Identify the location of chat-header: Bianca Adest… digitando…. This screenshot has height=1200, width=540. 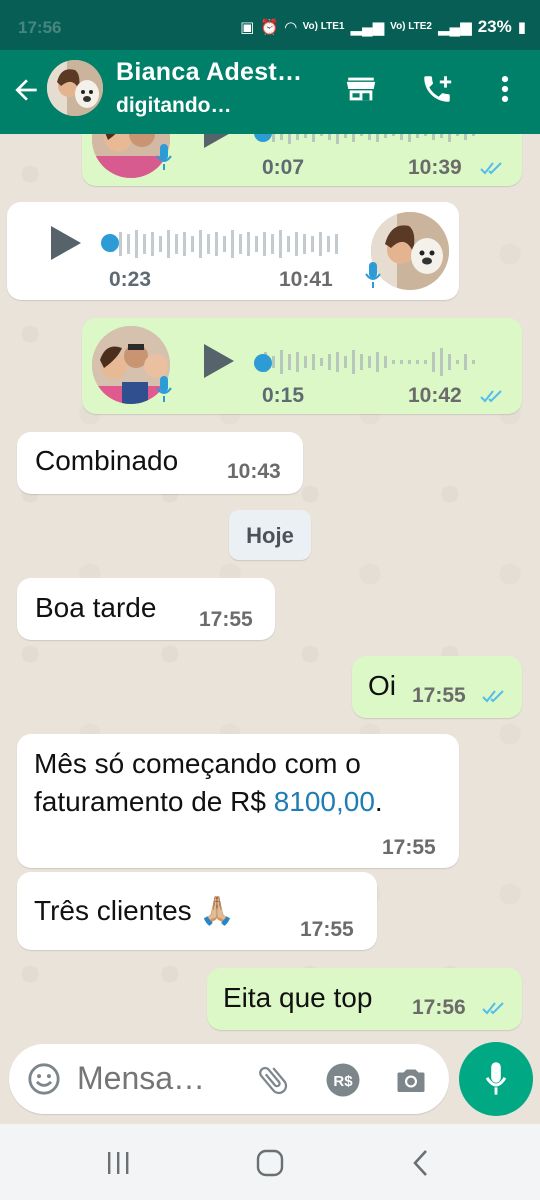
(270, 92).